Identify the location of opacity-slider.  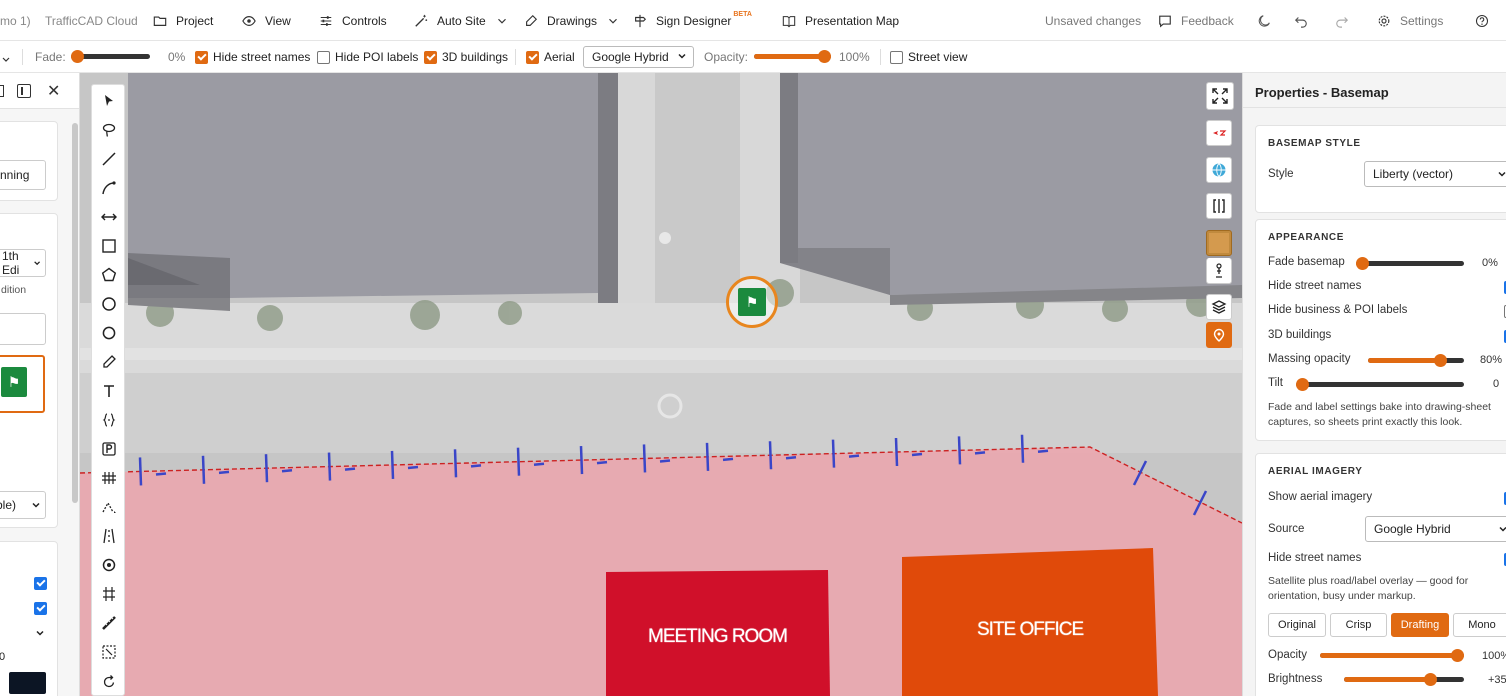
(792, 56).